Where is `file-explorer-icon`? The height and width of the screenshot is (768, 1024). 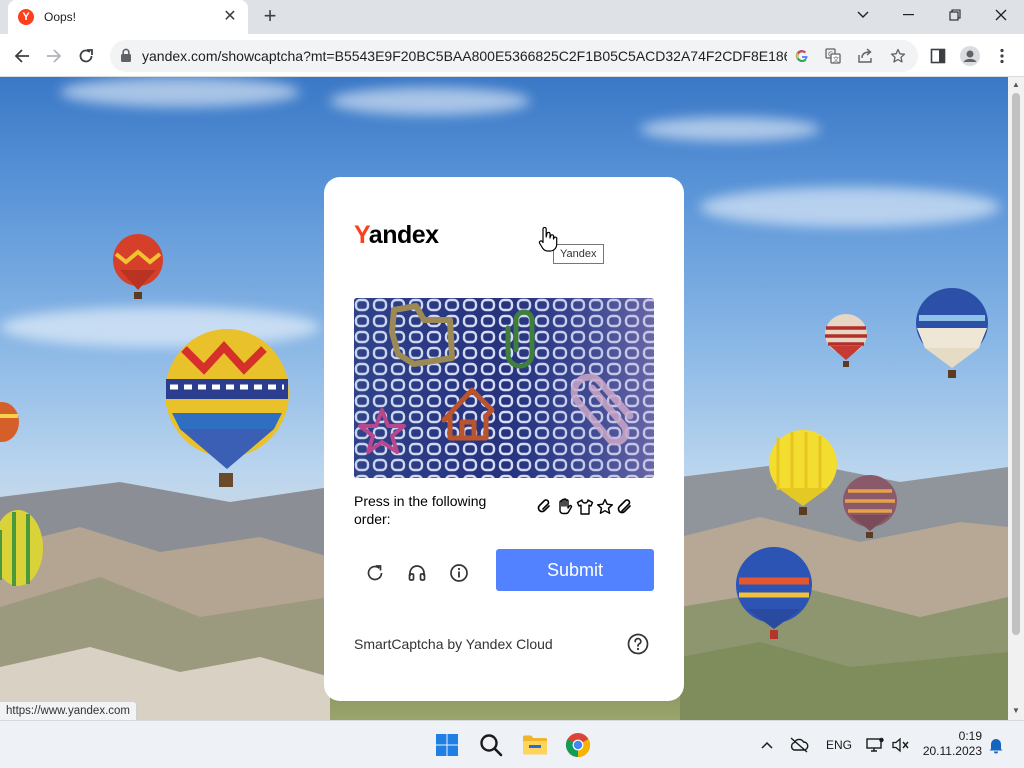 file-explorer-icon is located at coordinates (535, 745).